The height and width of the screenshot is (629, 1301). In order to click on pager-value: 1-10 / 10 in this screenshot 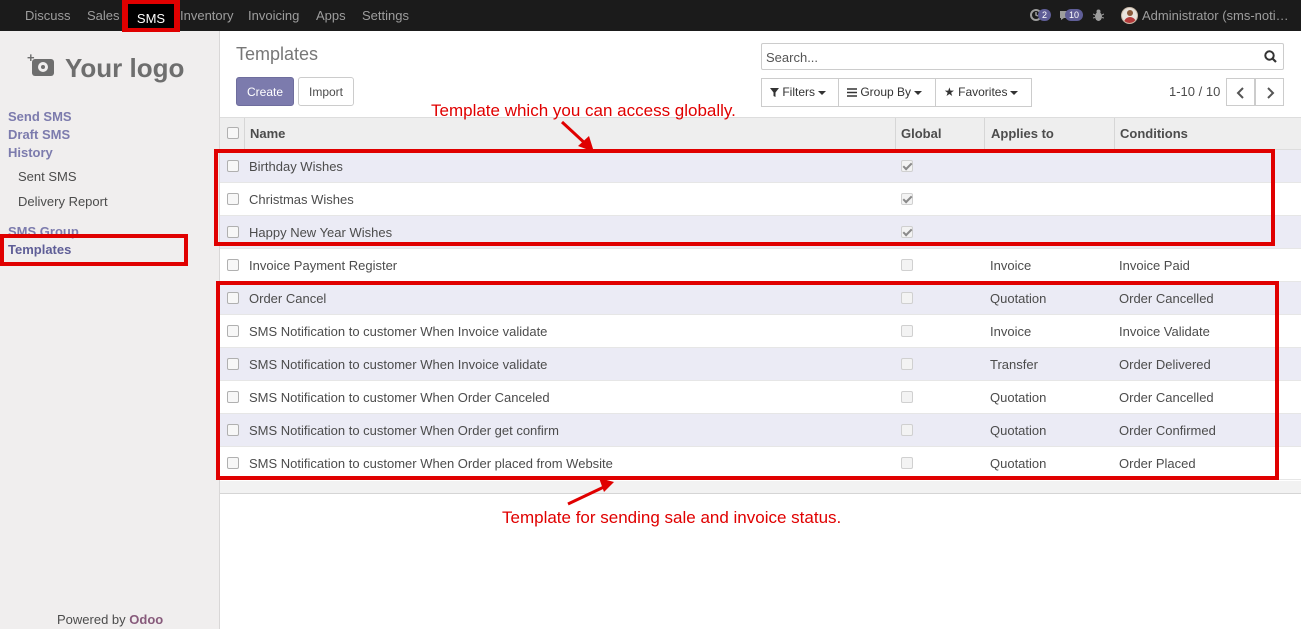, I will do `click(1194, 91)`.